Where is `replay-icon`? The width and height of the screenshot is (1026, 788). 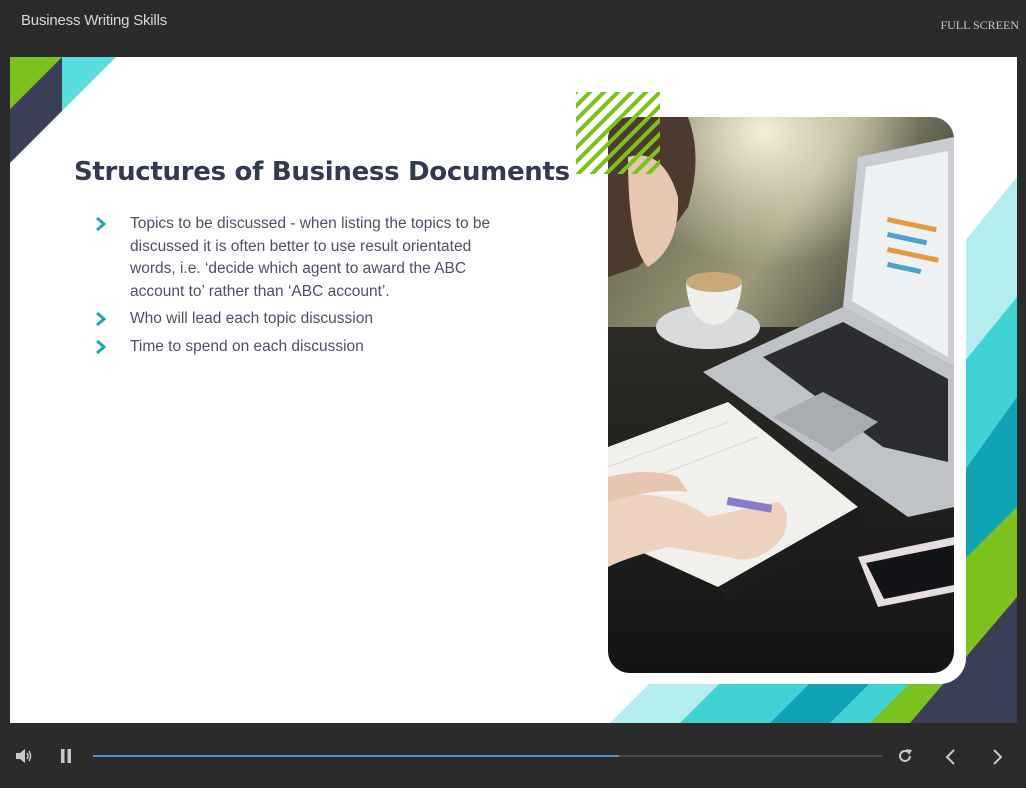 replay-icon is located at coordinates (905, 756).